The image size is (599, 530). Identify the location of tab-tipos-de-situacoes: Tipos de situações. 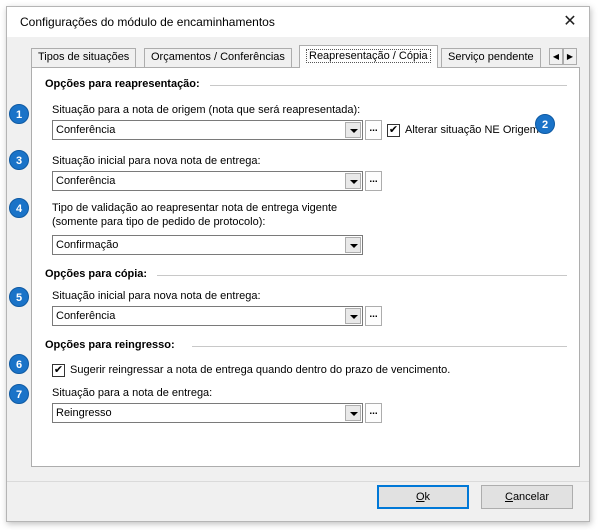
(84, 57).